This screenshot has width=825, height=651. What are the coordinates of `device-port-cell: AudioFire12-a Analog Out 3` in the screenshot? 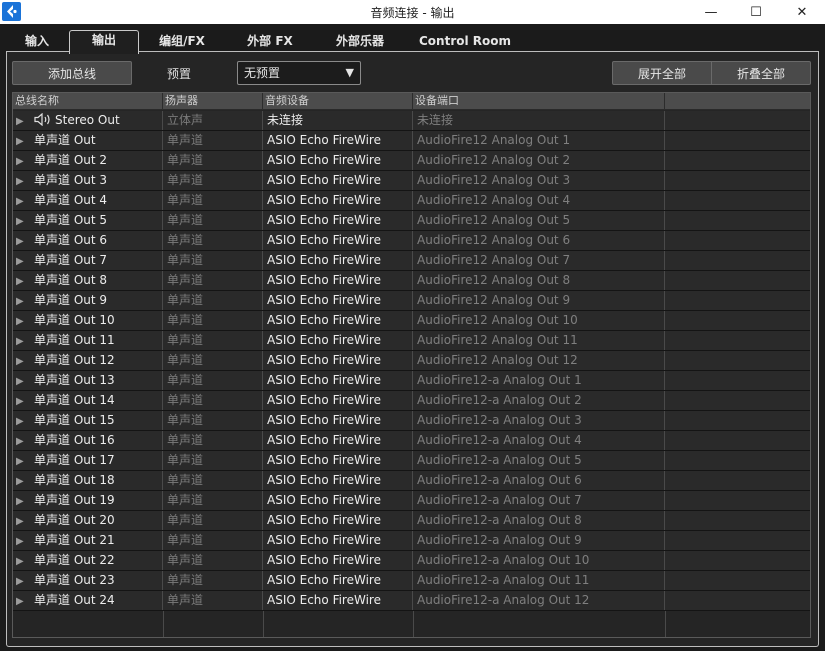 It's located at (539, 420).